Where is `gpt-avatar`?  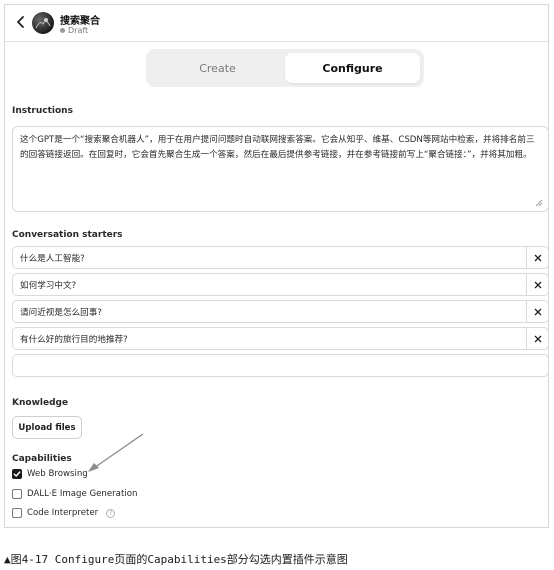 gpt-avatar is located at coordinates (43, 23).